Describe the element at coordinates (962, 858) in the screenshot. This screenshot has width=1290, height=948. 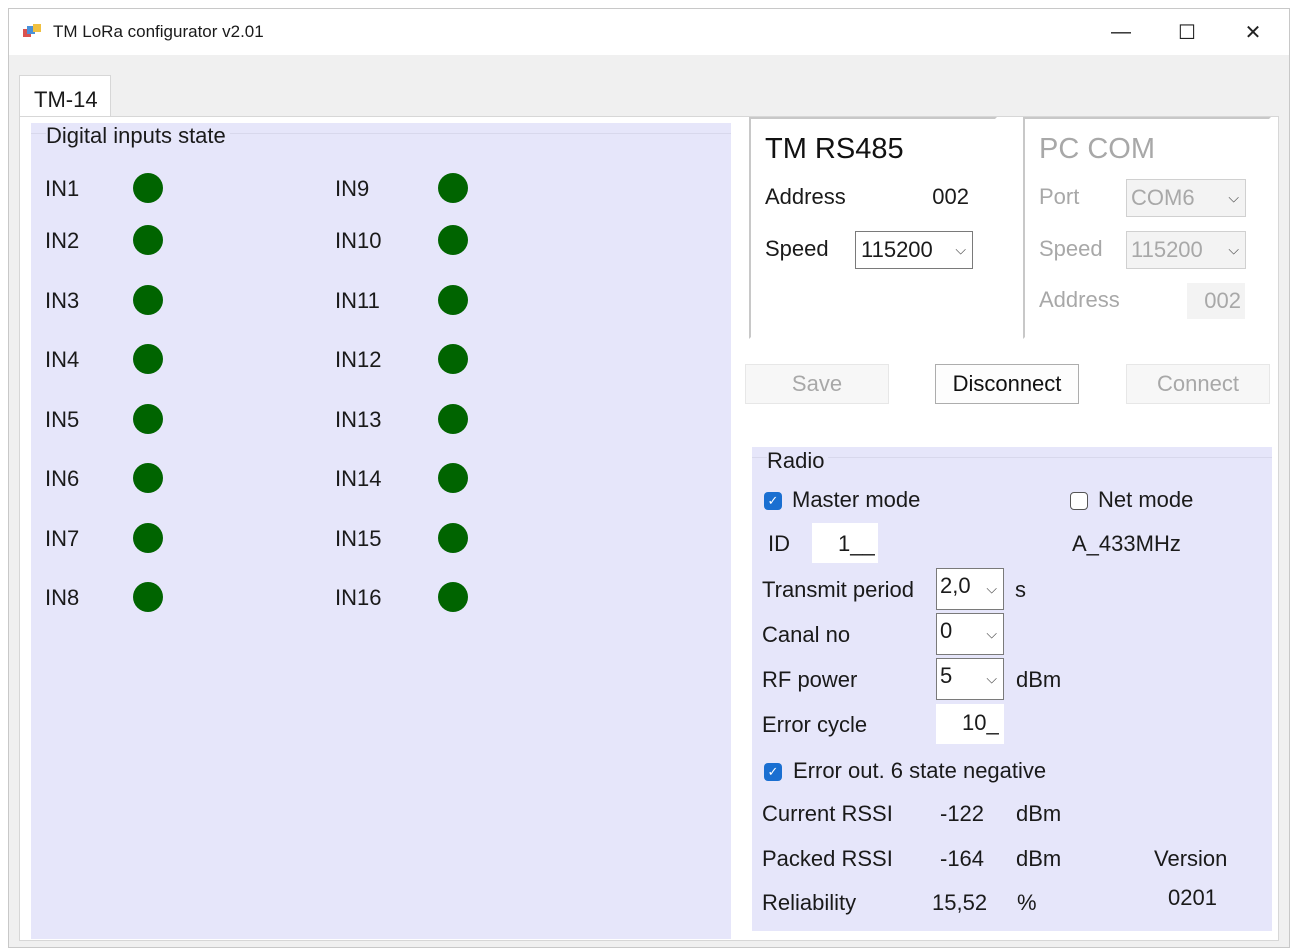
I see `packed-rssi-value: -164` at that location.